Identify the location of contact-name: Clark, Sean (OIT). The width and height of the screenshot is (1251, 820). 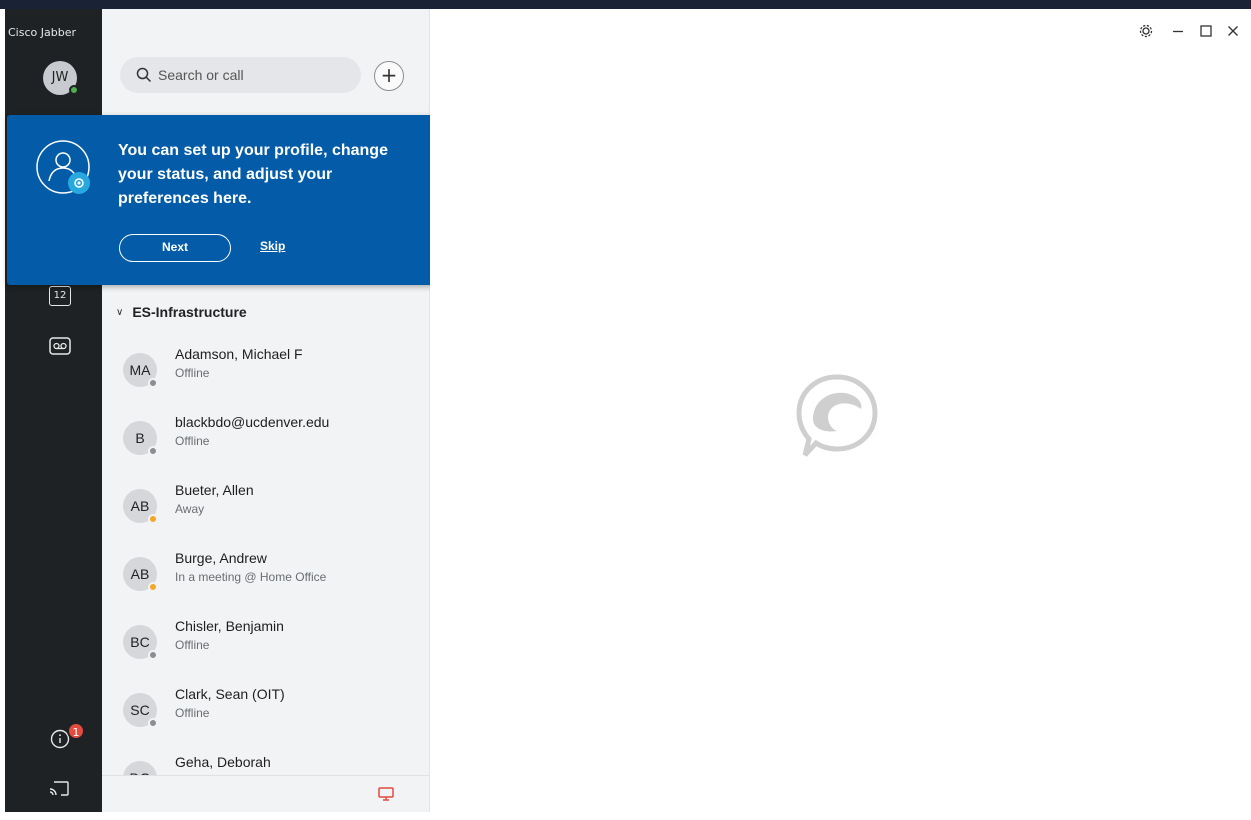
(230, 694).